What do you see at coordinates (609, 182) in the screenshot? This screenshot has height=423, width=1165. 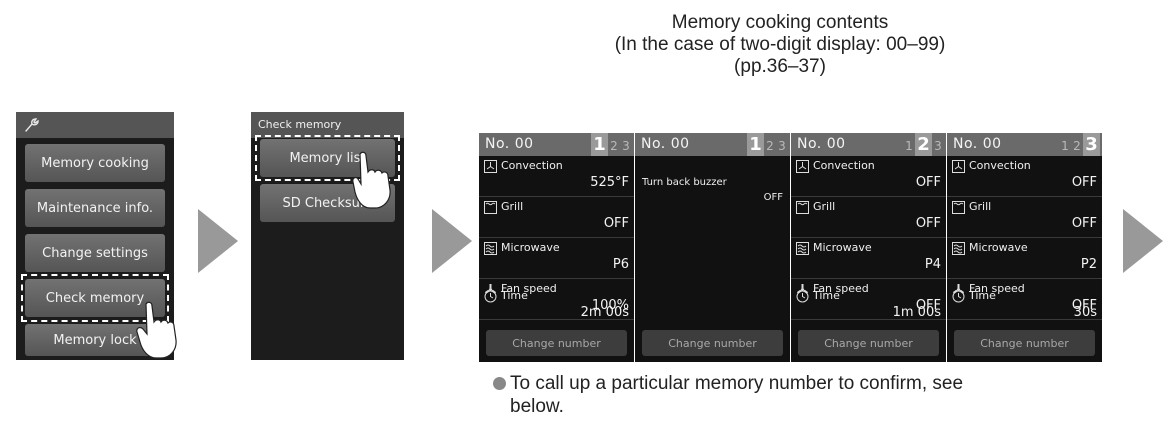 I see `convection-value: 525°F` at bounding box center [609, 182].